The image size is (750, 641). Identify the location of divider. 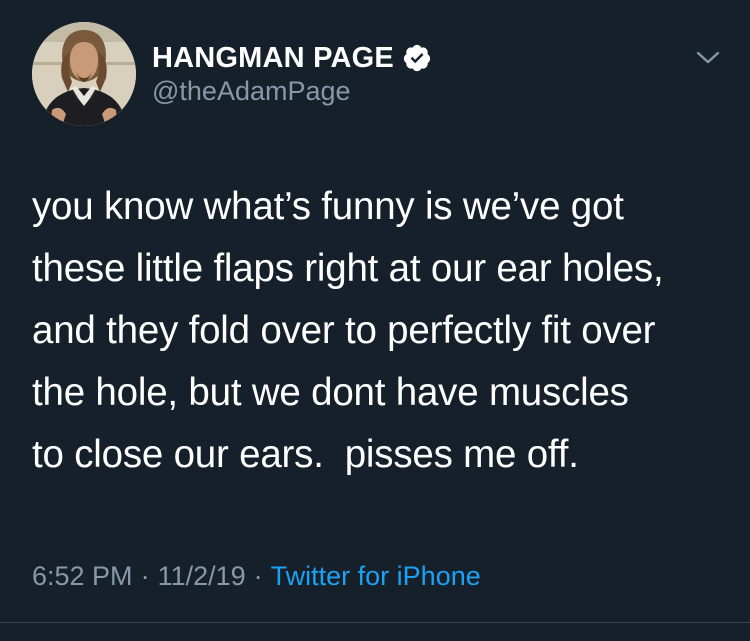
(375, 622).